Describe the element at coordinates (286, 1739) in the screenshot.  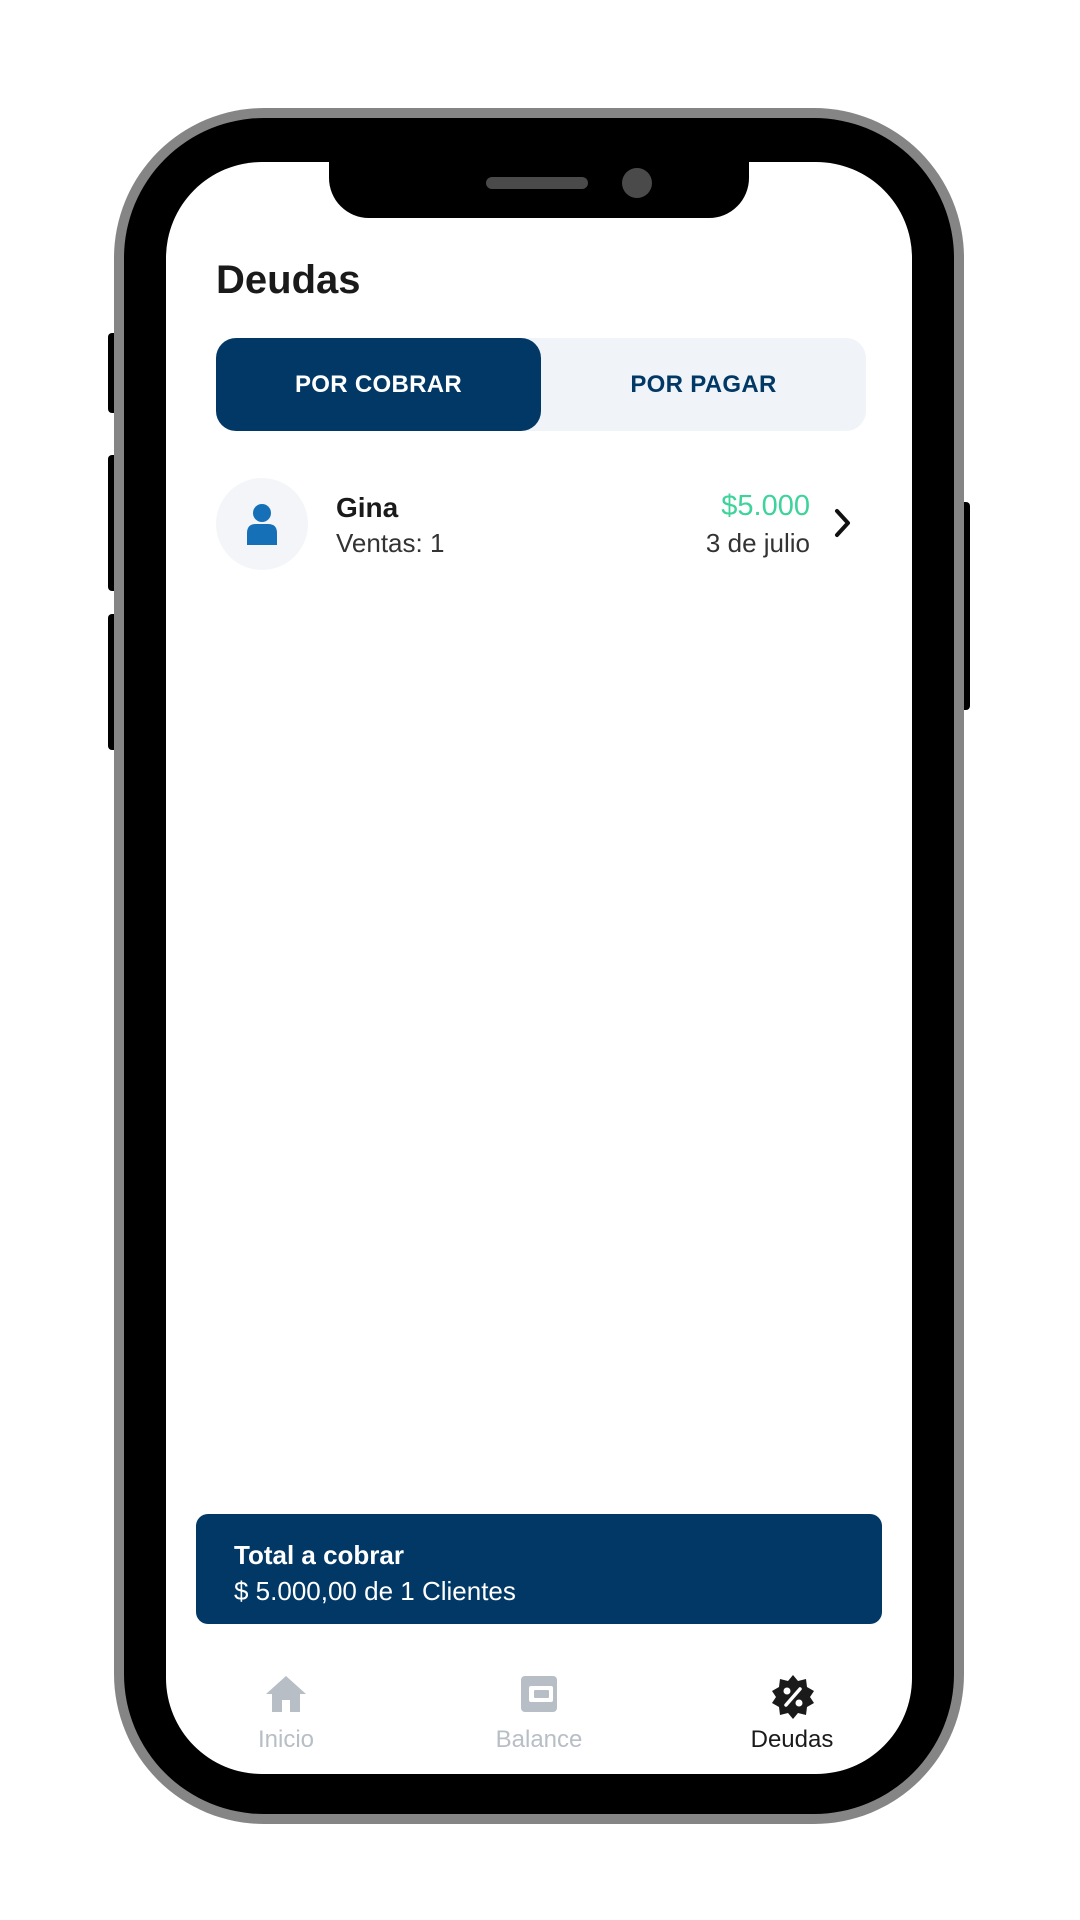
I see `nav-label-inicio: Inicio` at that location.